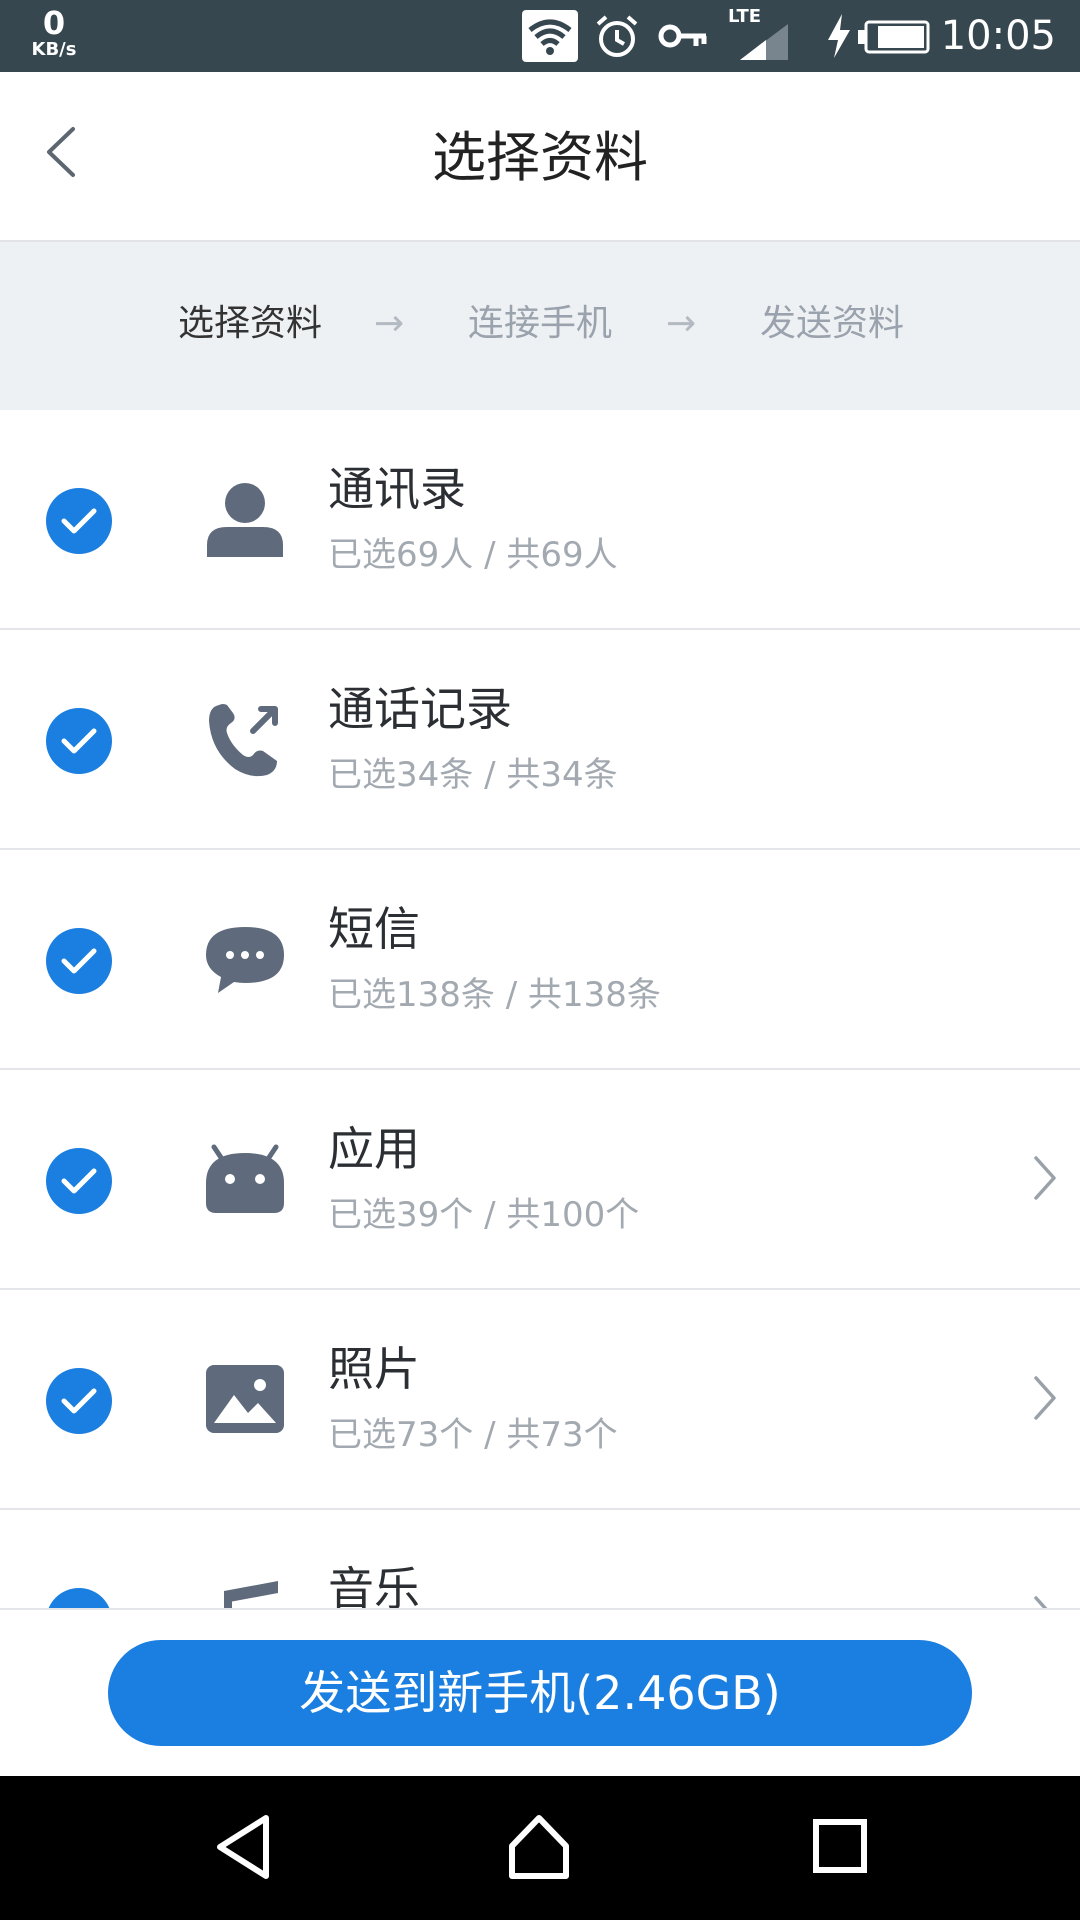  Describe the element at coordinates (245, 519) in the screenshot. I see `contact-icon` at that location.